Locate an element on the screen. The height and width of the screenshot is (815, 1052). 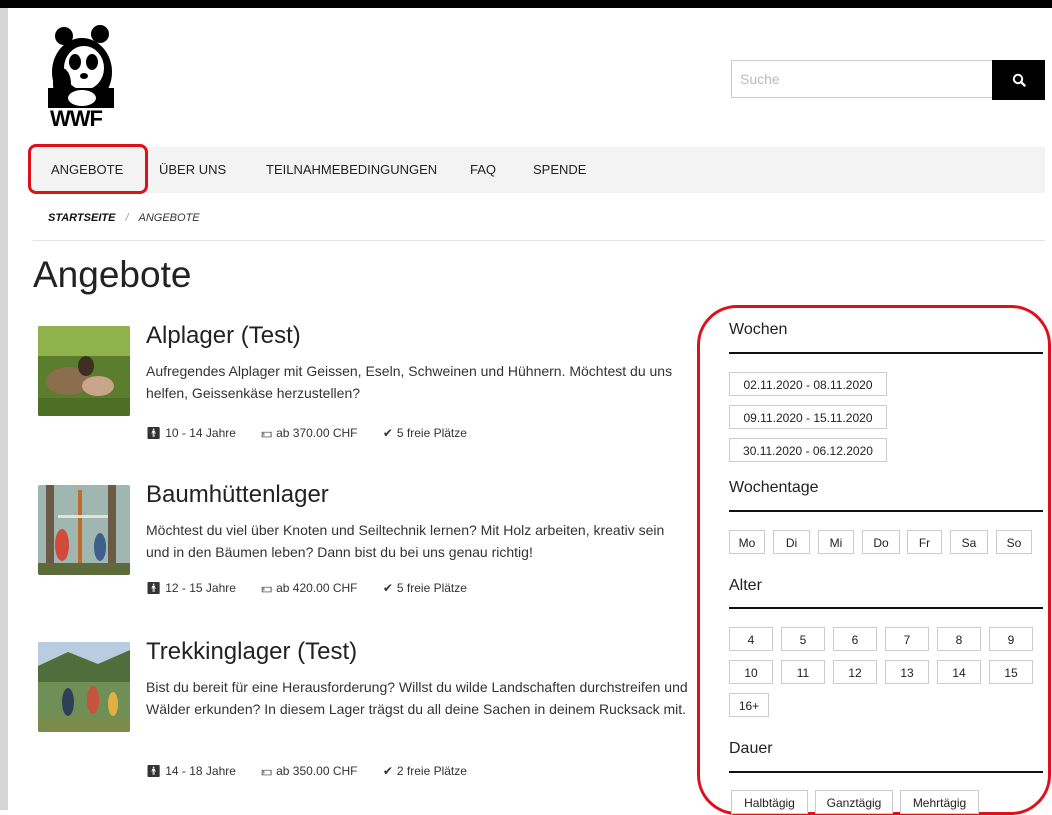
offer-price: ab 370.00 CHF is located at coordinates (317, 433).